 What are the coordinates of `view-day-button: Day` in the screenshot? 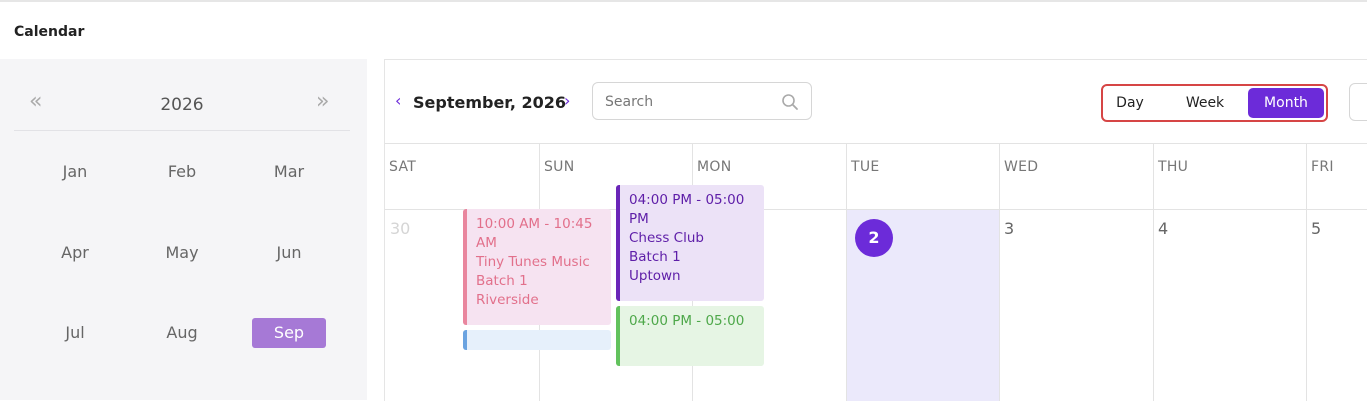 It's located at (1130, 103).